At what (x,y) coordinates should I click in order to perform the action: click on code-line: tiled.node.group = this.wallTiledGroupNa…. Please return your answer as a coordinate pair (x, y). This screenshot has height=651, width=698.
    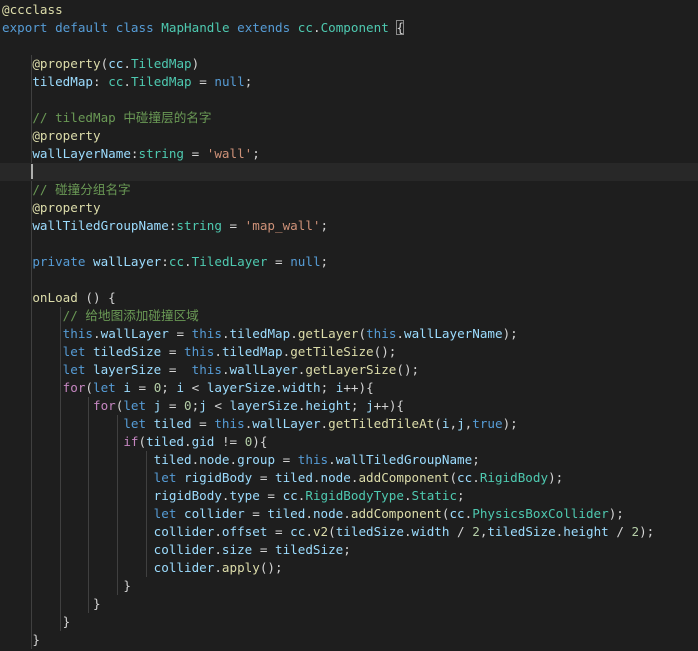
    Looking at the image, I should click on (349, 460).